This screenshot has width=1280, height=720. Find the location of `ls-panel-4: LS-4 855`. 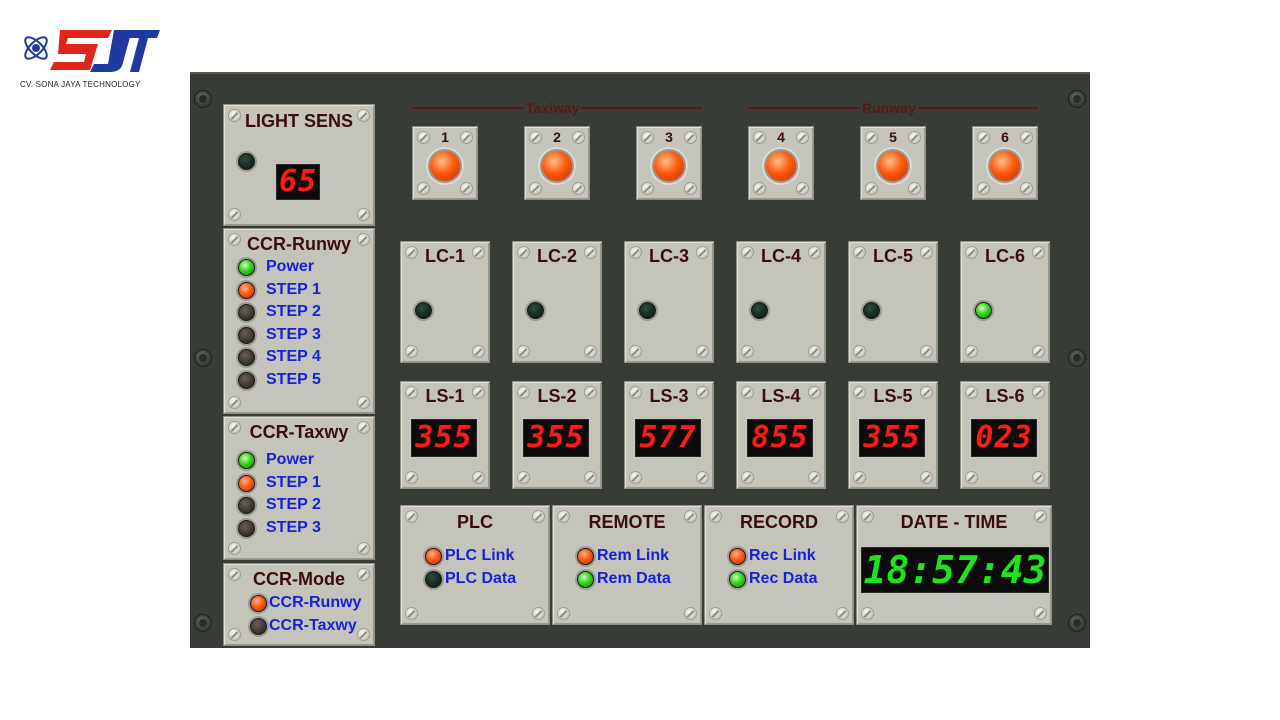

ls-panel-4: LS-4 855 is located at coordinates (781, 435).